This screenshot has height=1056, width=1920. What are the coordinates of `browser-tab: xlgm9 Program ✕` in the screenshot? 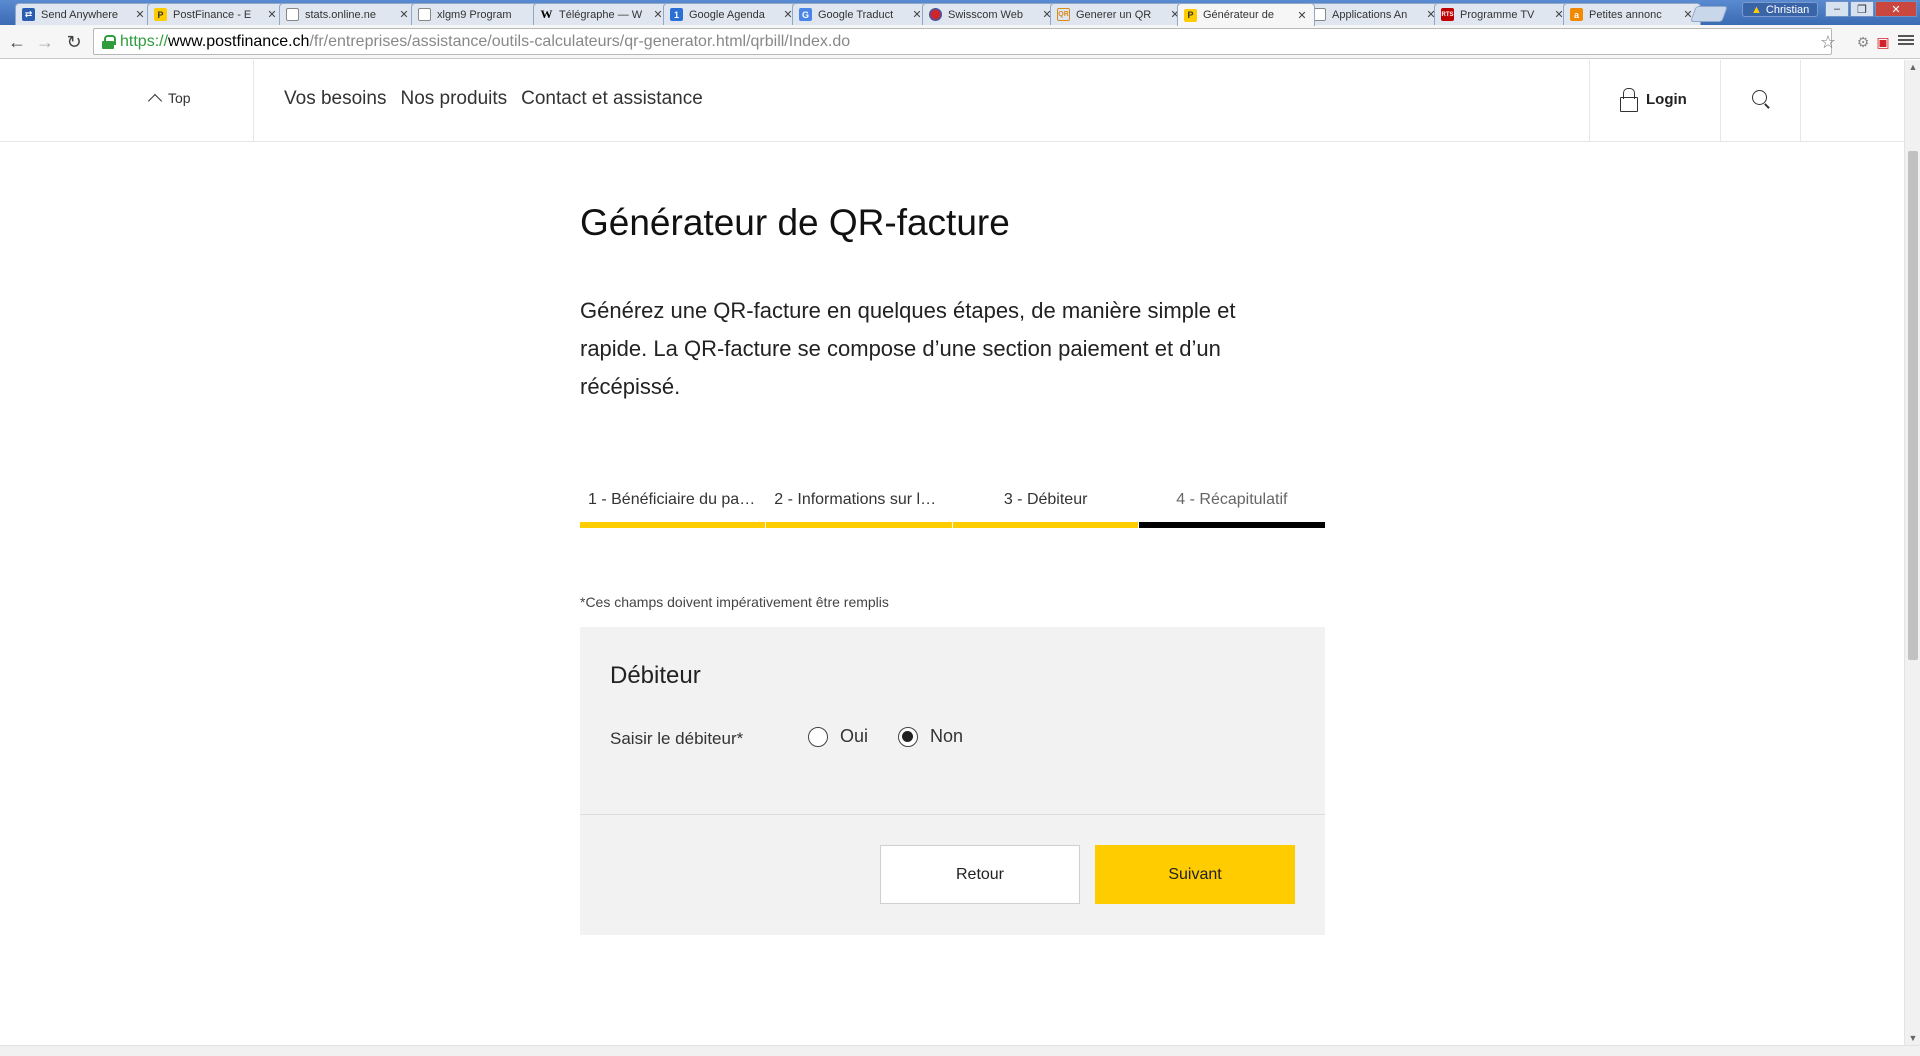 It's located at (480, 14).